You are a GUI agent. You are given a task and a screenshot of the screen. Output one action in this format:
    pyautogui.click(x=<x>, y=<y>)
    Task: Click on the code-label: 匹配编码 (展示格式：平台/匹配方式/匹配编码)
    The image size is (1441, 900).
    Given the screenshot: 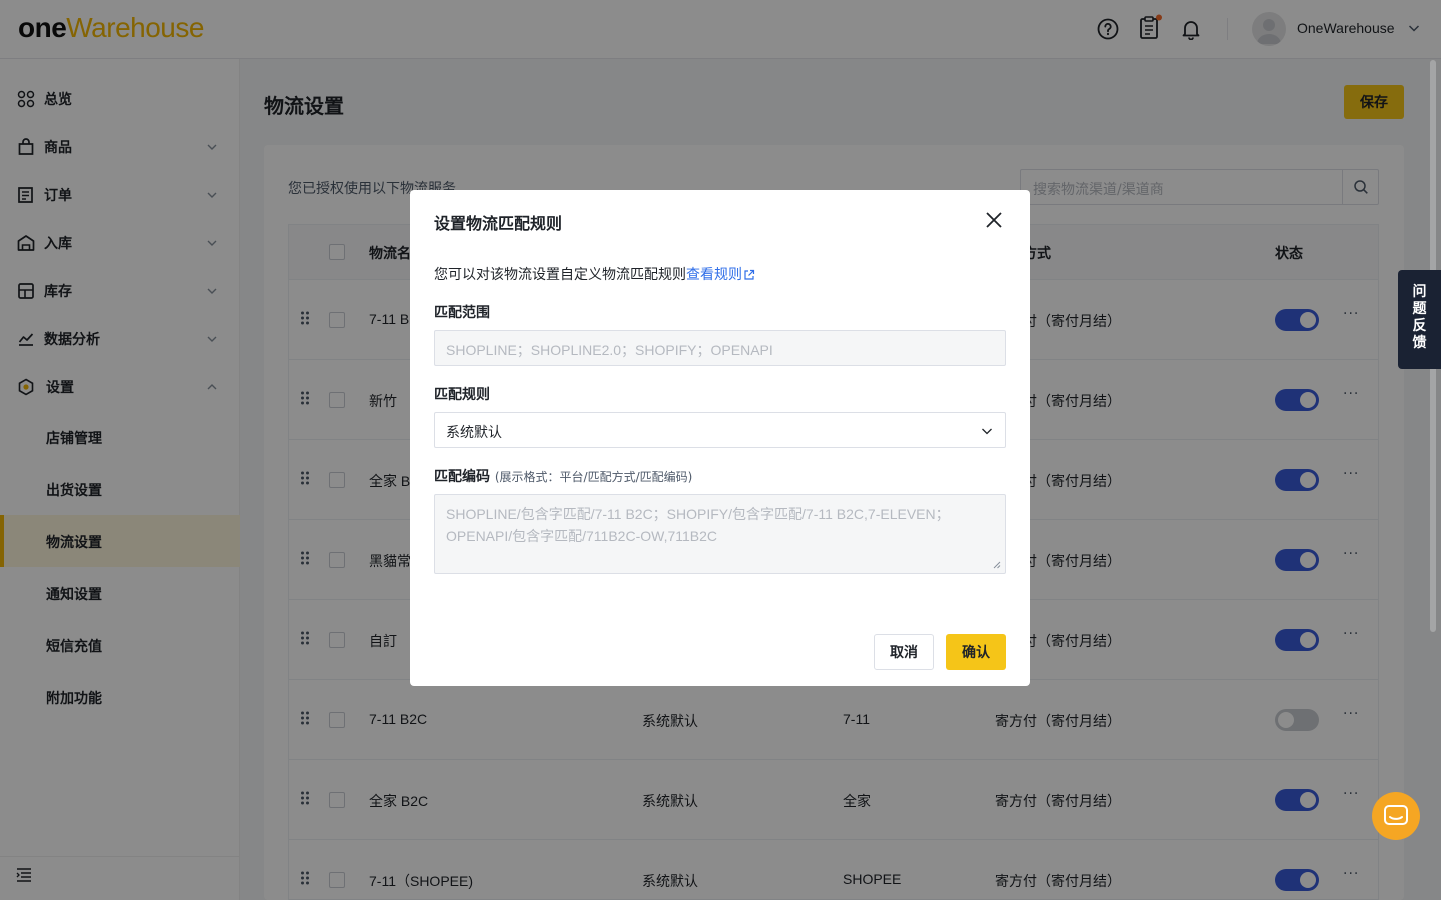 What is the action you would take?
    pyautogui.click(x=563, y=477)
    